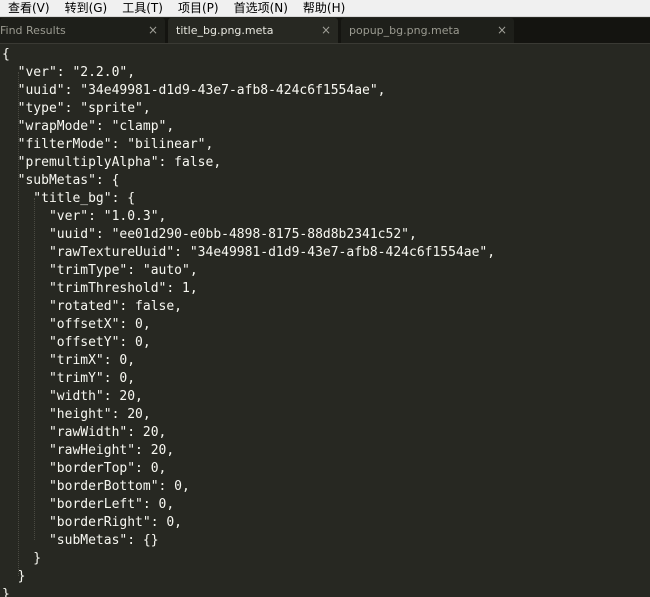 The width and height of the screenshot is (650, 597). I want to click on code-line: {, so click(6, 54).